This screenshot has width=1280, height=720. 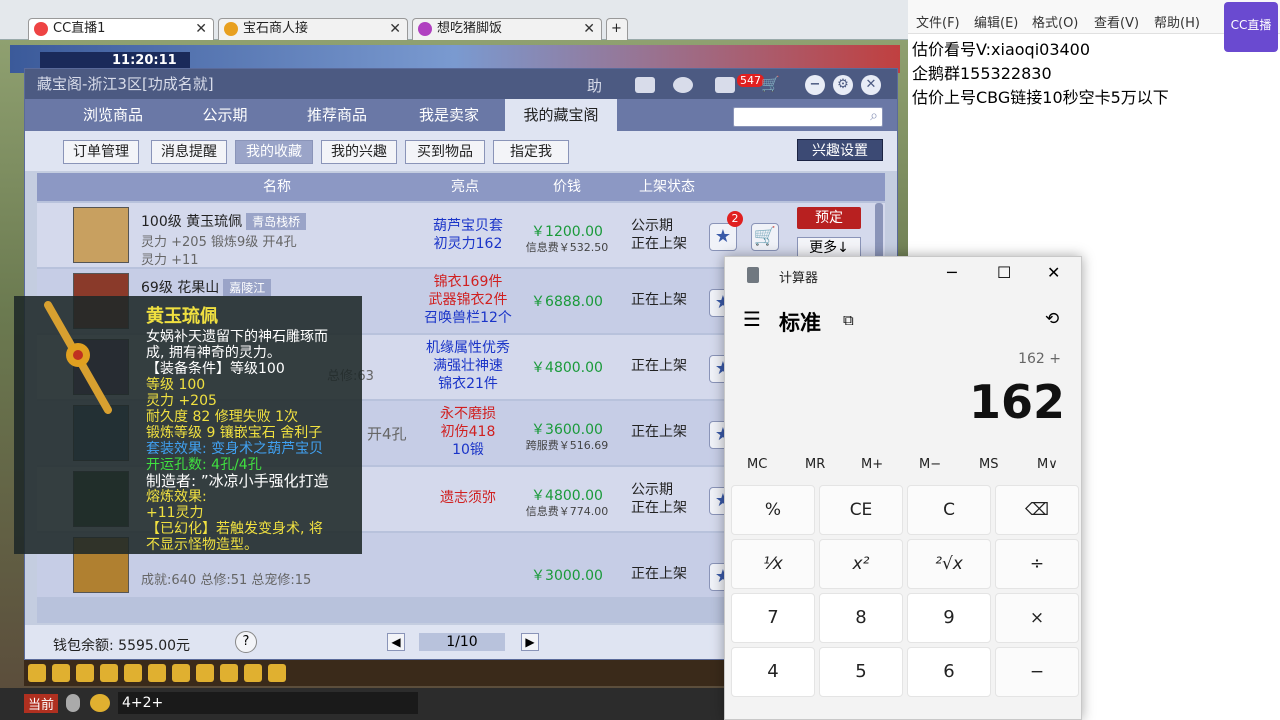 I want to click on browser-tab-1: CC直播1 ✕, so click(x=121, y=29).